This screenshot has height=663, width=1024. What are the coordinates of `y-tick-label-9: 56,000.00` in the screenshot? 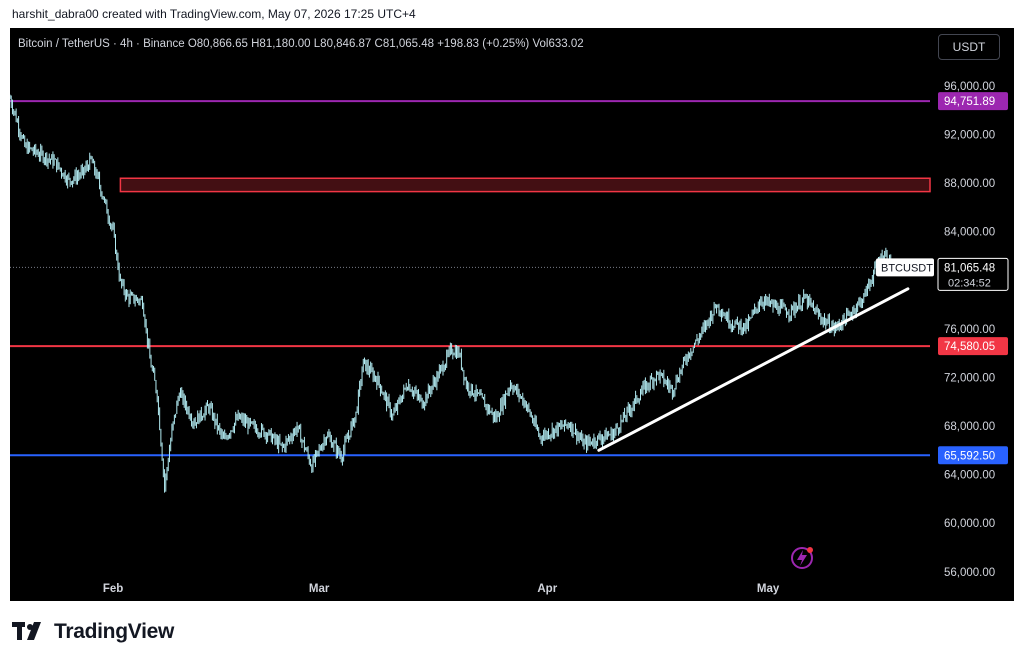 It's located at (969, 573).